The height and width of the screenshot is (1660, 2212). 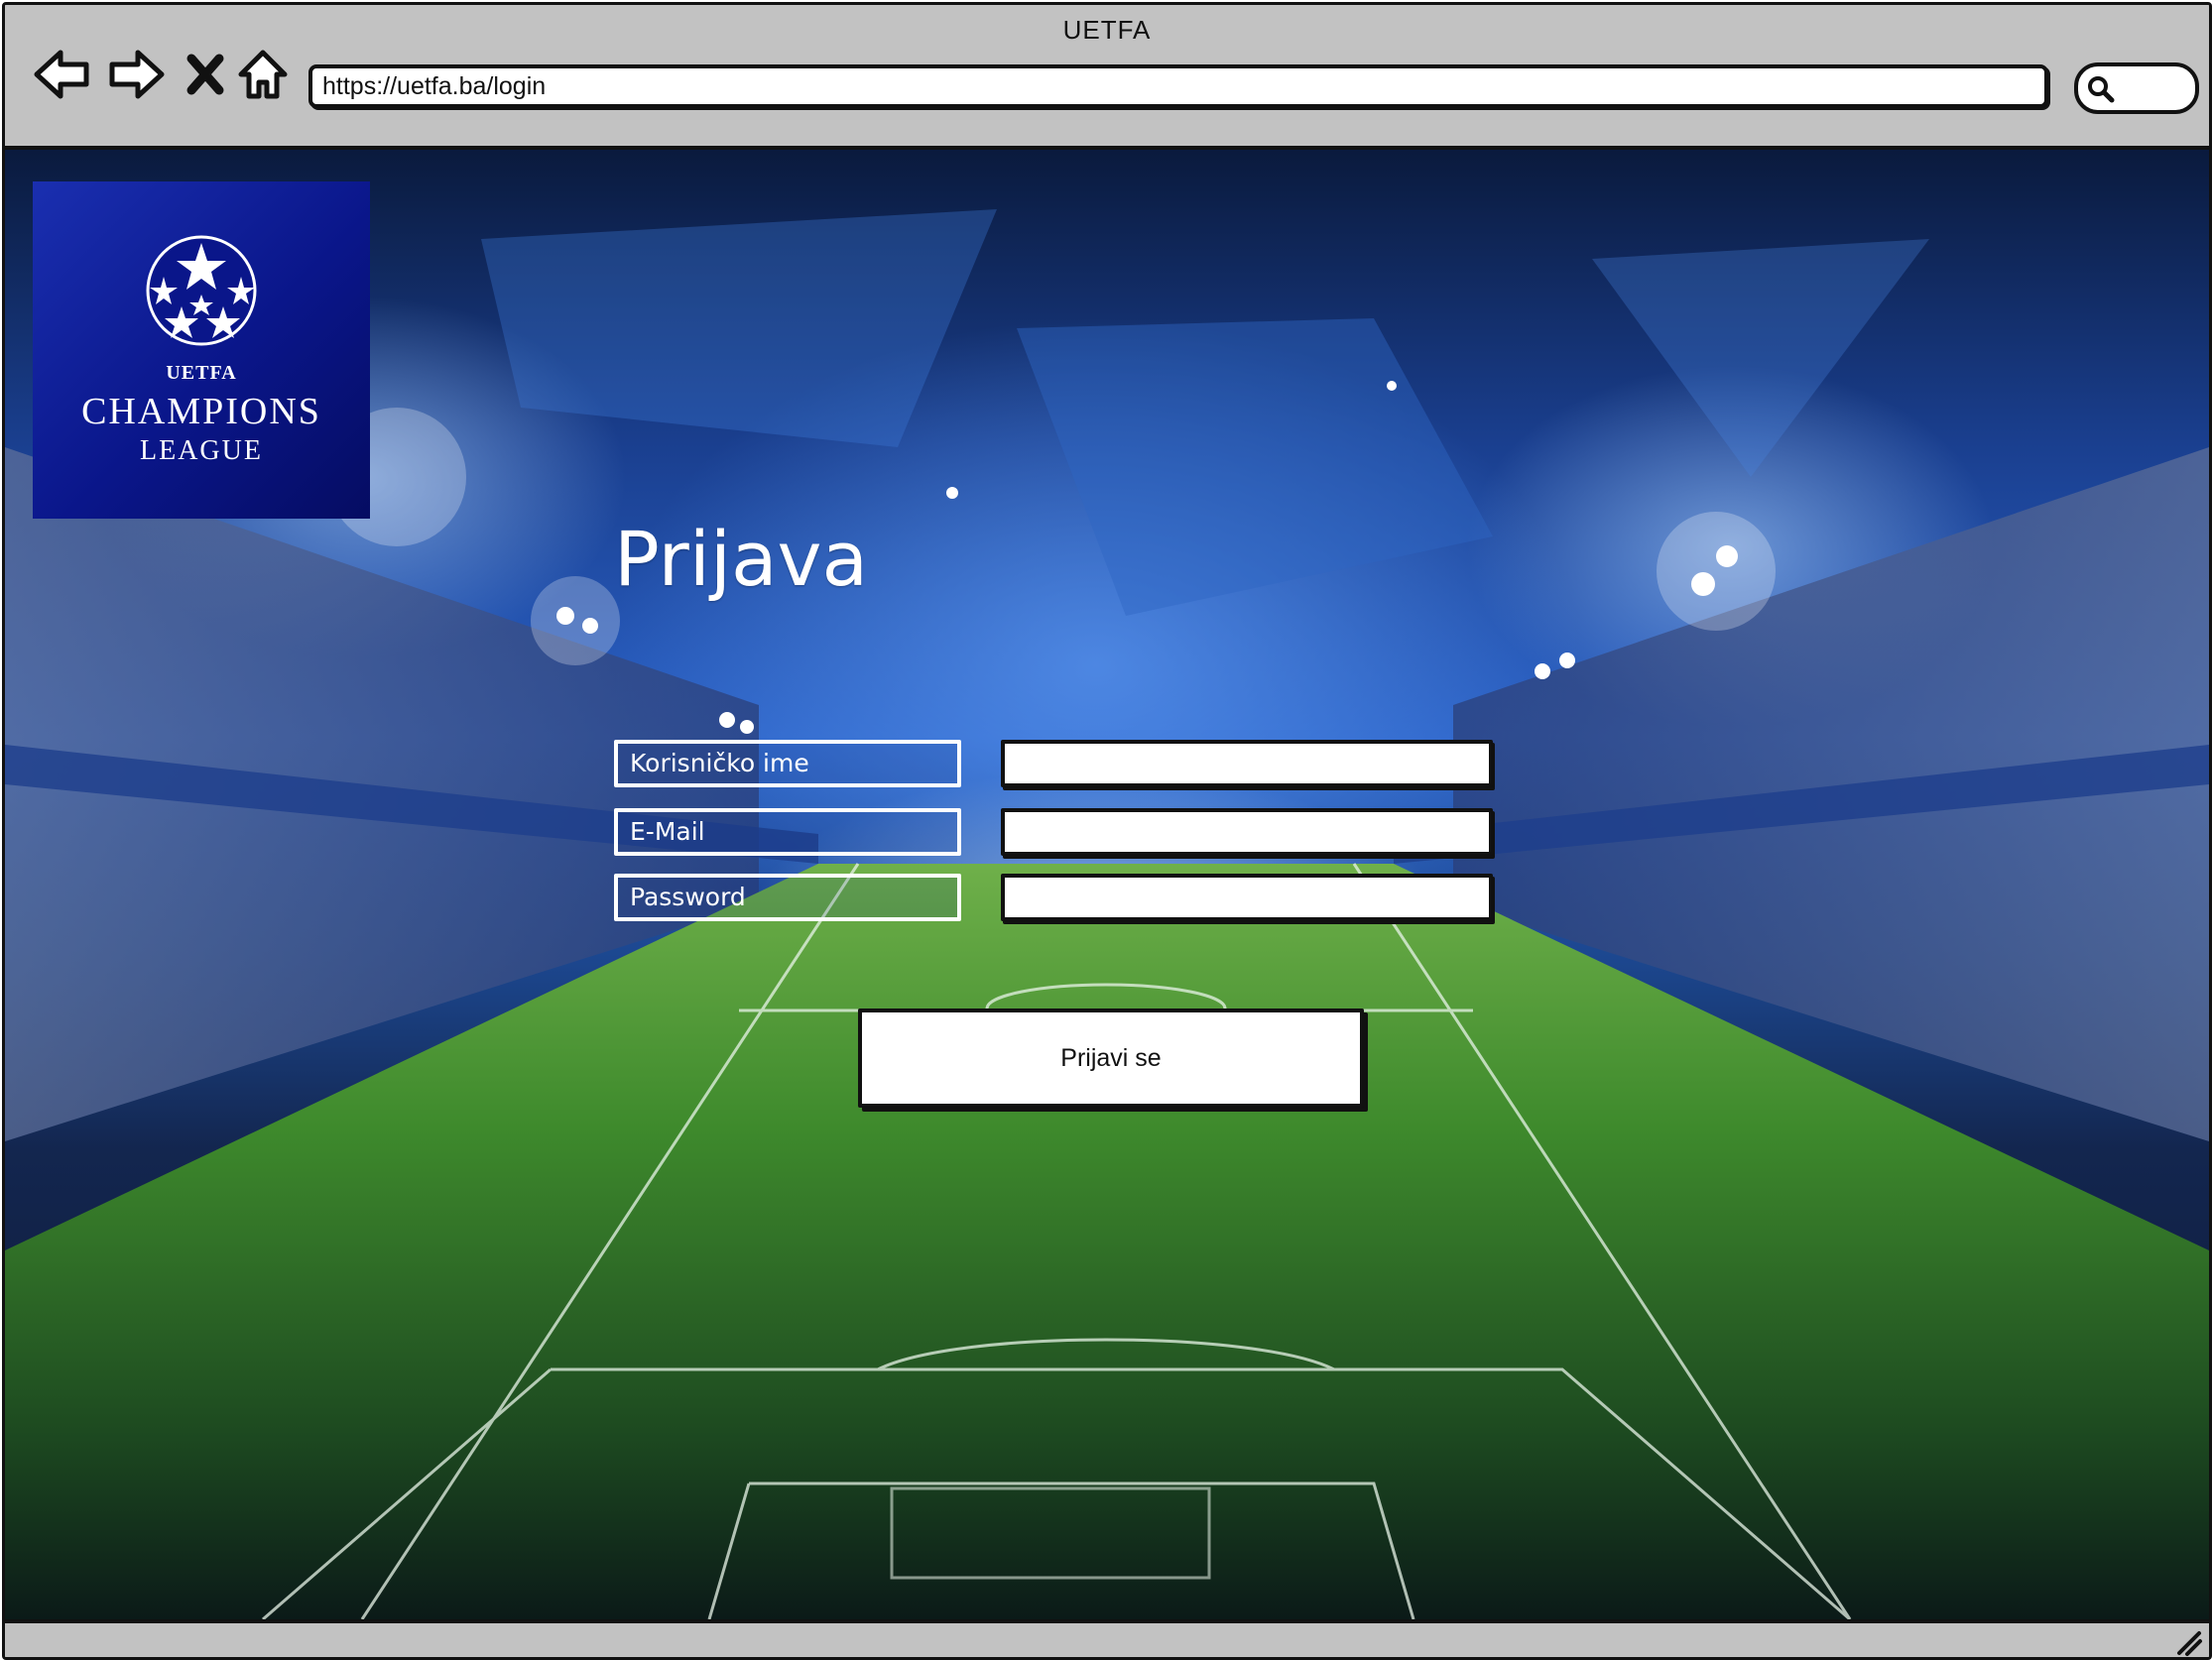 What do you see at coordinates (206, 74) in the screenshot?
I see `close-icon` at bounding box center [206, 74].